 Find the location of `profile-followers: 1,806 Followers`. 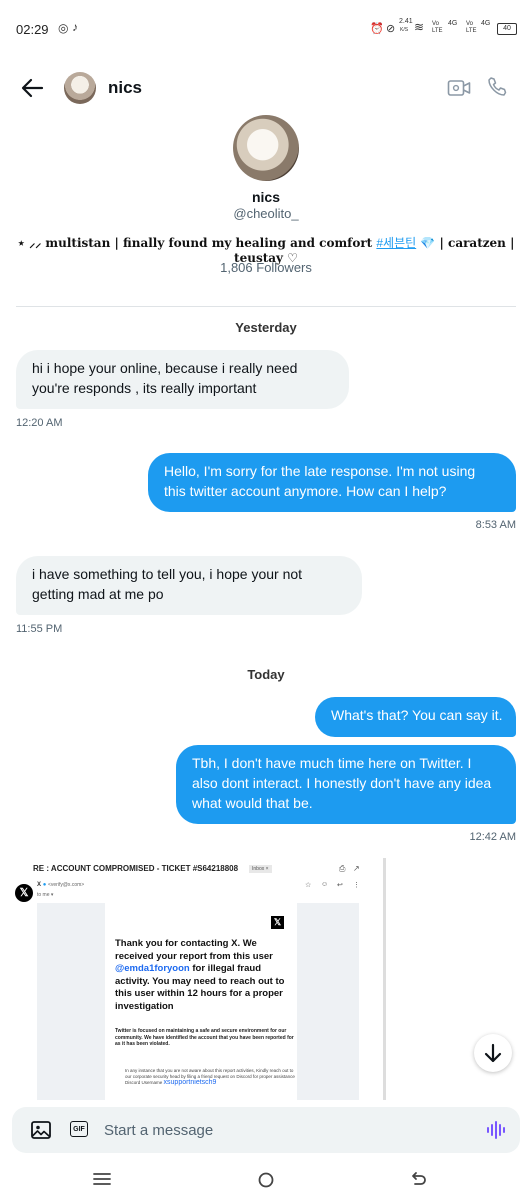

profile-followers: 1,806 Followers is located at coordinates (266, 267).